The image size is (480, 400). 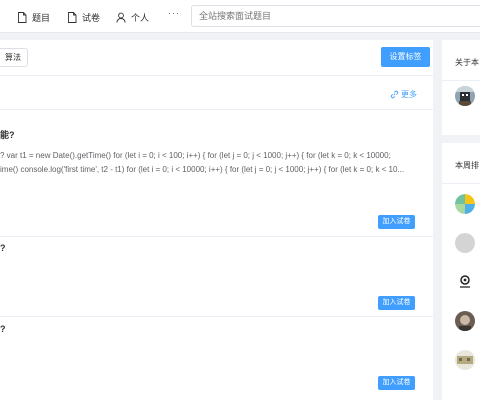 I want to click on about-card: 关于本, so click(x=461, y=87).